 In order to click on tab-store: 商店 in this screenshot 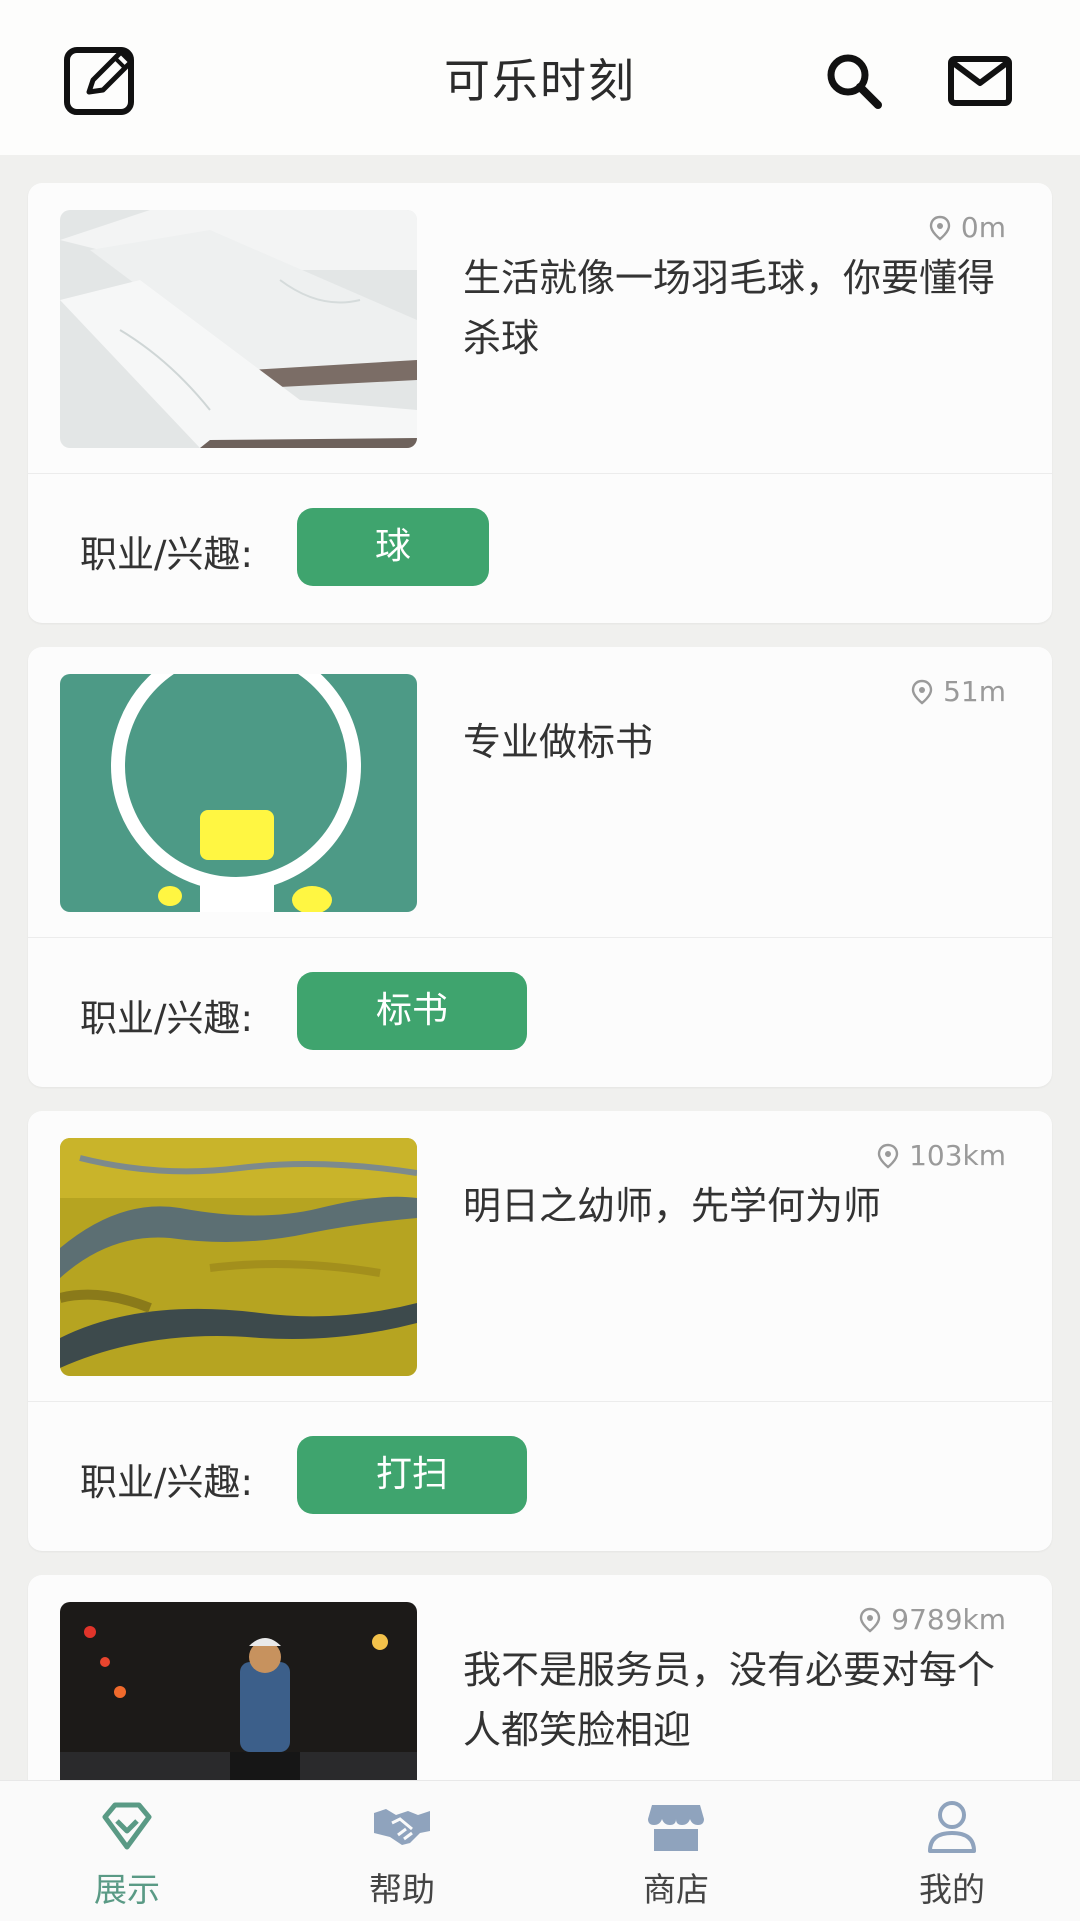, I will do `click(676, 1851)`.